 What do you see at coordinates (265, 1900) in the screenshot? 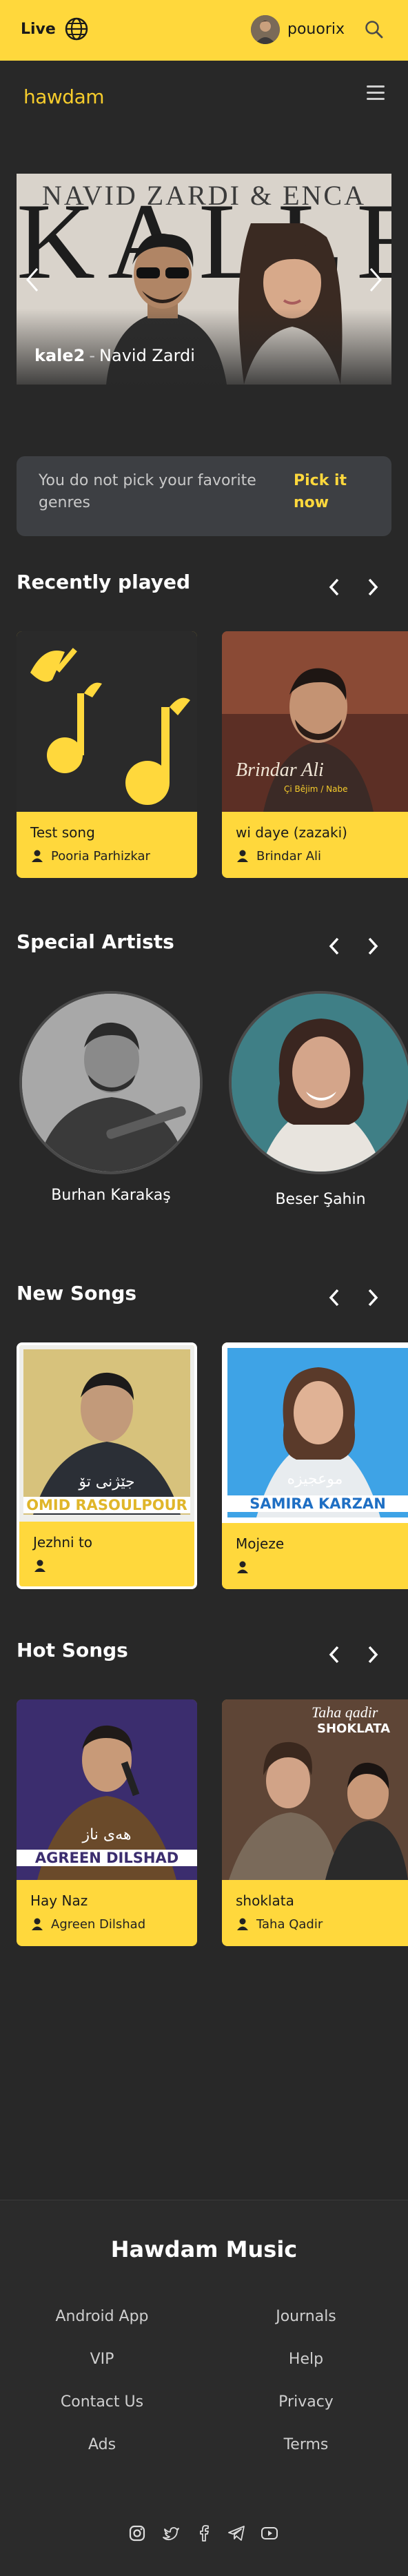
I see `song-title: shoklata` at bounding box center [265, 1900].